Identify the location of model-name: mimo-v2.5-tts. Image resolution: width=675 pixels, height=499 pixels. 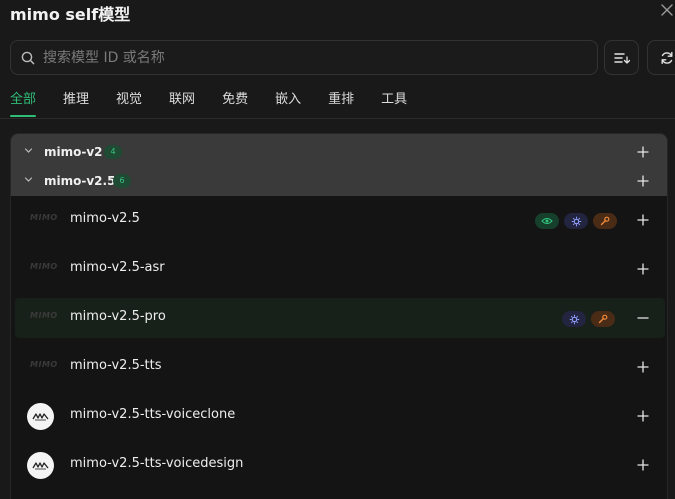
(116, 365).